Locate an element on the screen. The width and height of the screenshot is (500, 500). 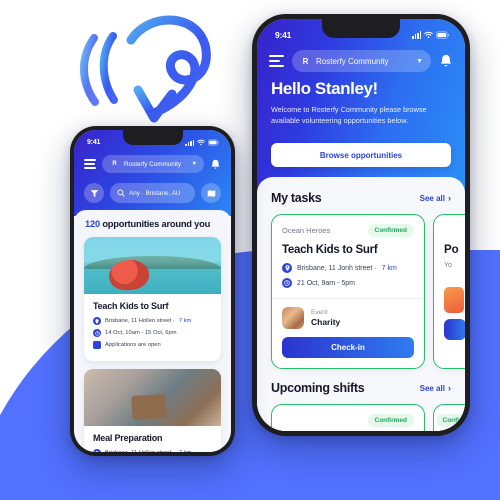
search-icon is located at coordinates (121, 193).